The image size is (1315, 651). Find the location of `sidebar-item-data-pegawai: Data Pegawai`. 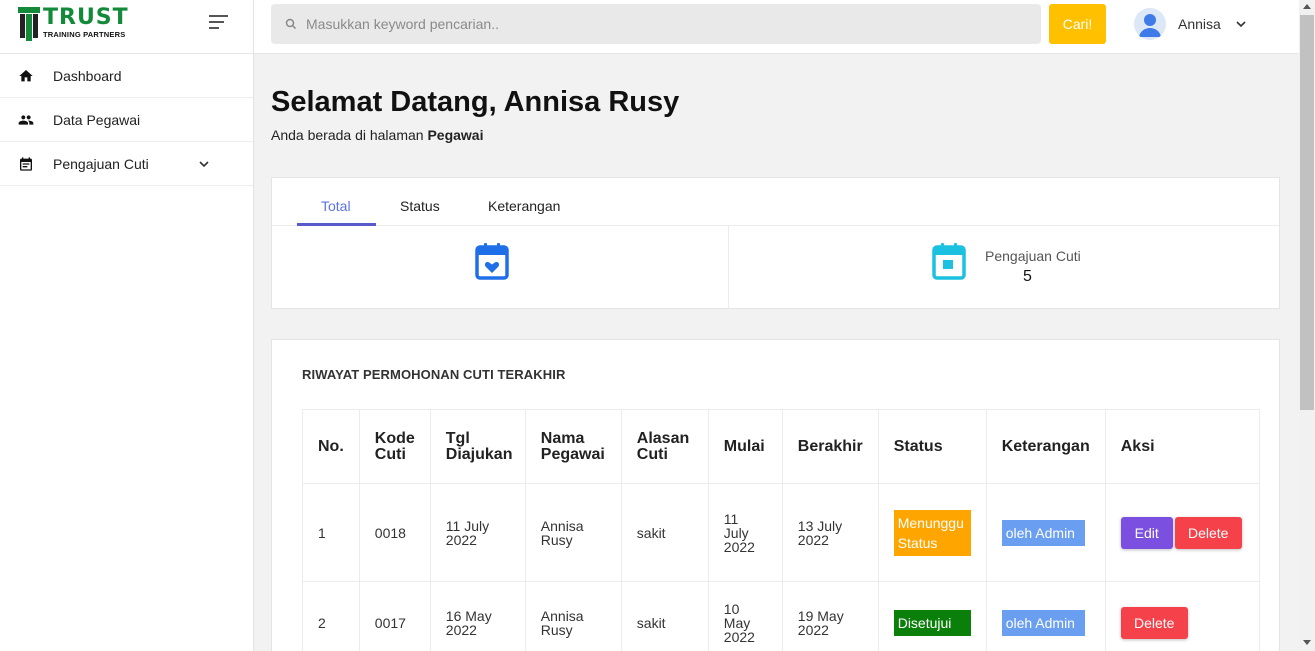

sidebar-item-data-pegawai: Data Pegawai is located at coordinates (126, 120).